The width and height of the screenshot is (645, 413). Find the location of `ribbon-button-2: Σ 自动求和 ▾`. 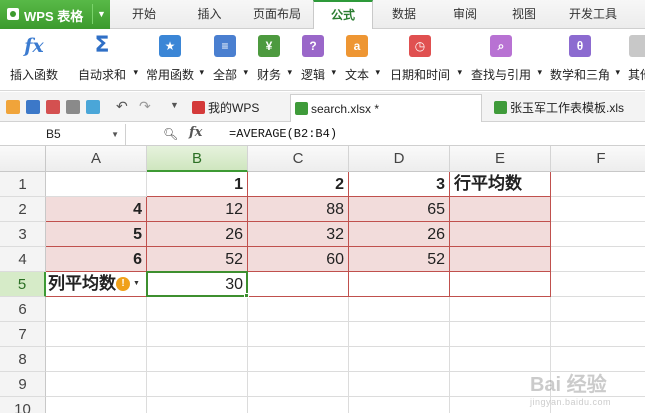

ribbon-button-2: Σ 自动求和 ▾ is located at coordinates (103, 60).